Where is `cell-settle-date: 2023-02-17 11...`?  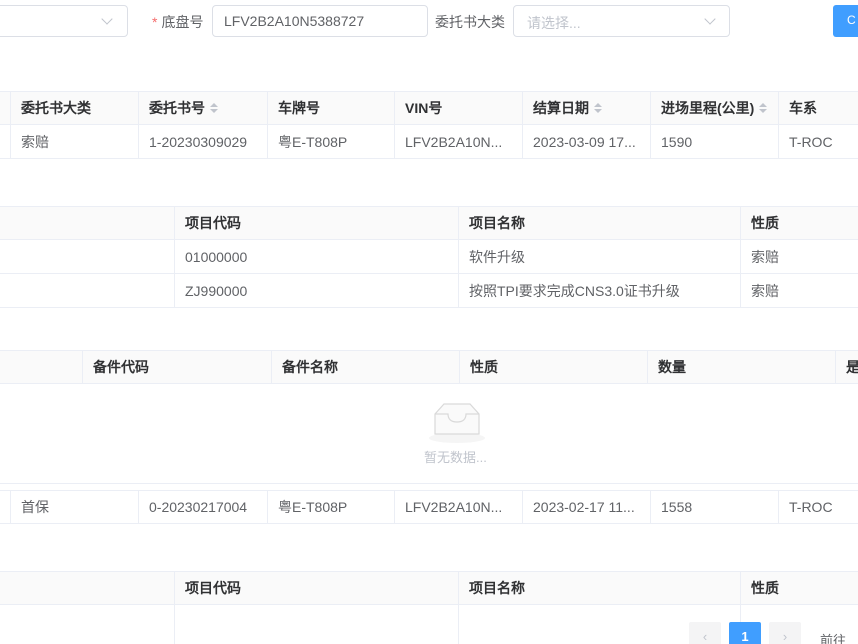 cell-settle-date: 2023-02-17 11... is located at coordinates (586, 507).